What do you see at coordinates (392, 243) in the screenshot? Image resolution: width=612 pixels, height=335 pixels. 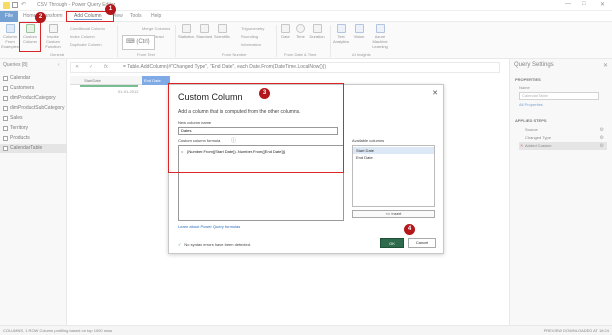 I see `ok-button: OK` at bounding box center [392, 243].